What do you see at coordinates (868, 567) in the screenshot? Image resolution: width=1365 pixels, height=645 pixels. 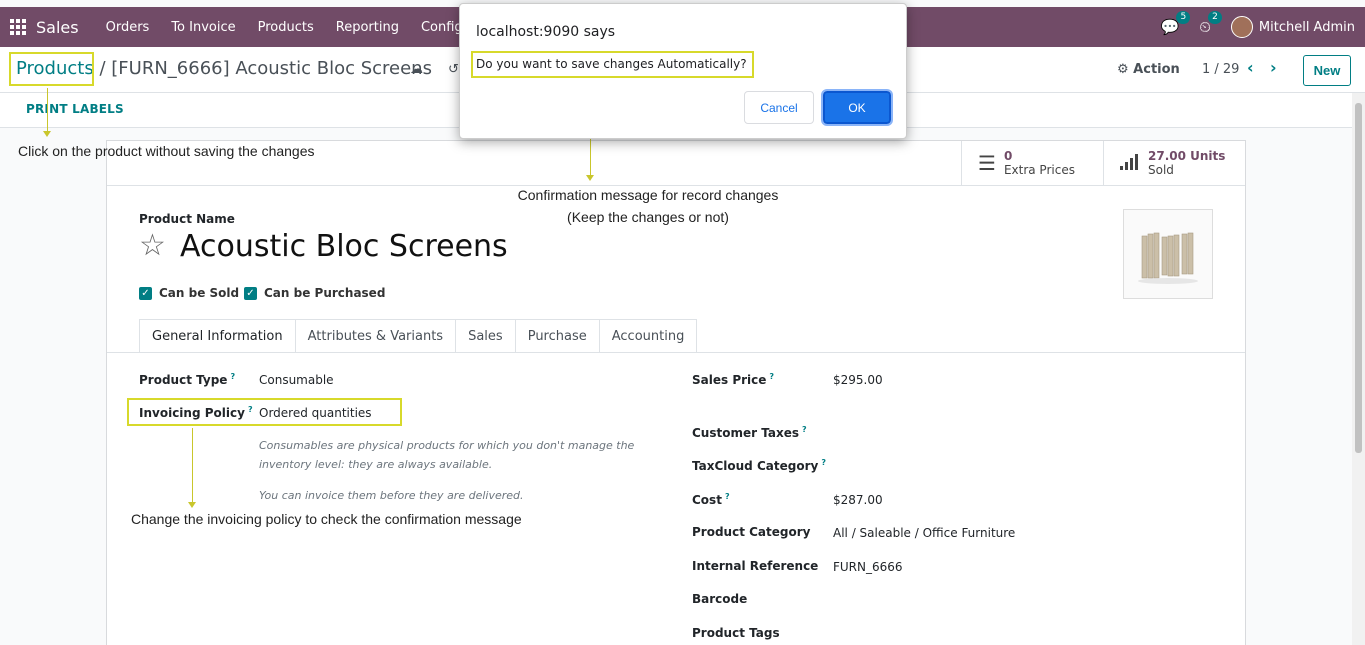 I see `internal-reference-field: FURN_6666` at bounding box center [868, 567].